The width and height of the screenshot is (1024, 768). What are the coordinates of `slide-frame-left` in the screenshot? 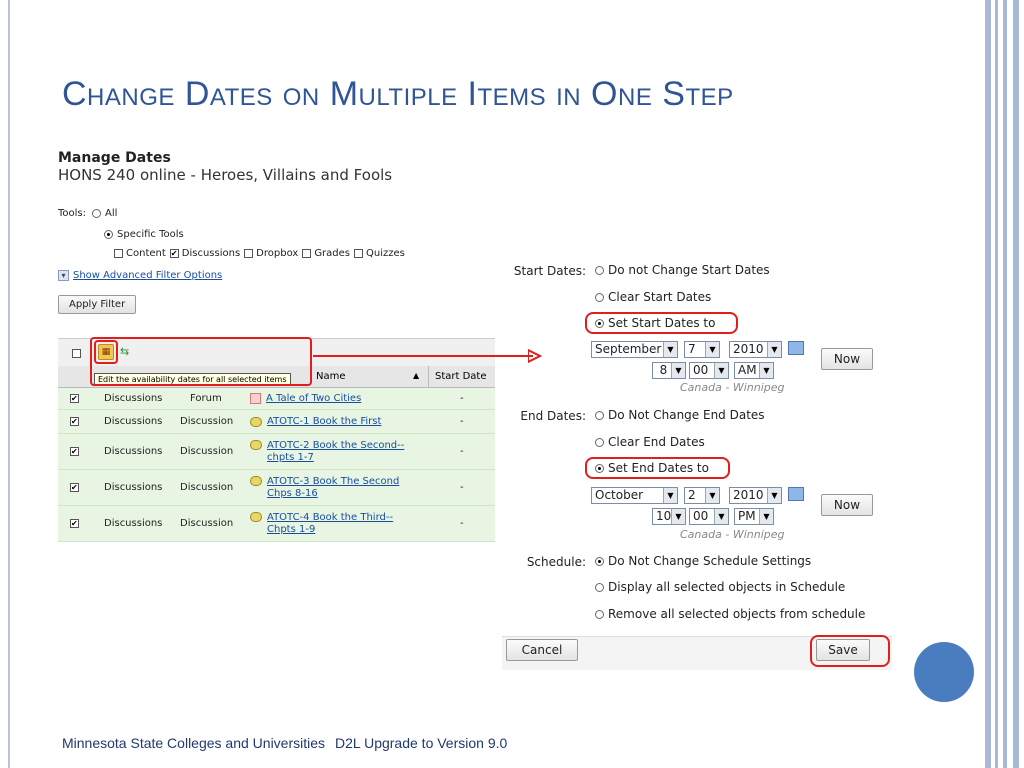 It's located at (9, 384).